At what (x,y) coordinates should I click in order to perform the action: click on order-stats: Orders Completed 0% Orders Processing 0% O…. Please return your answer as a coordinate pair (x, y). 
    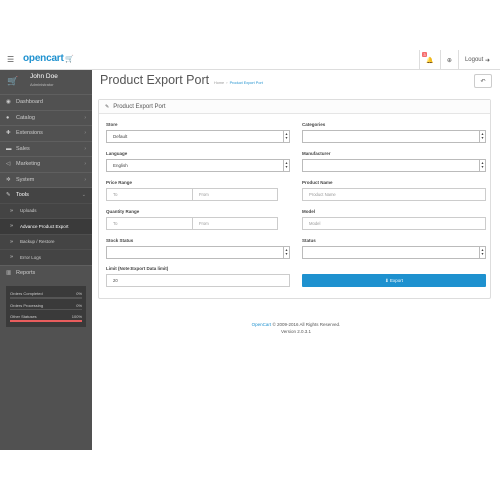
    Looking at the image, I should click on (46, 306).